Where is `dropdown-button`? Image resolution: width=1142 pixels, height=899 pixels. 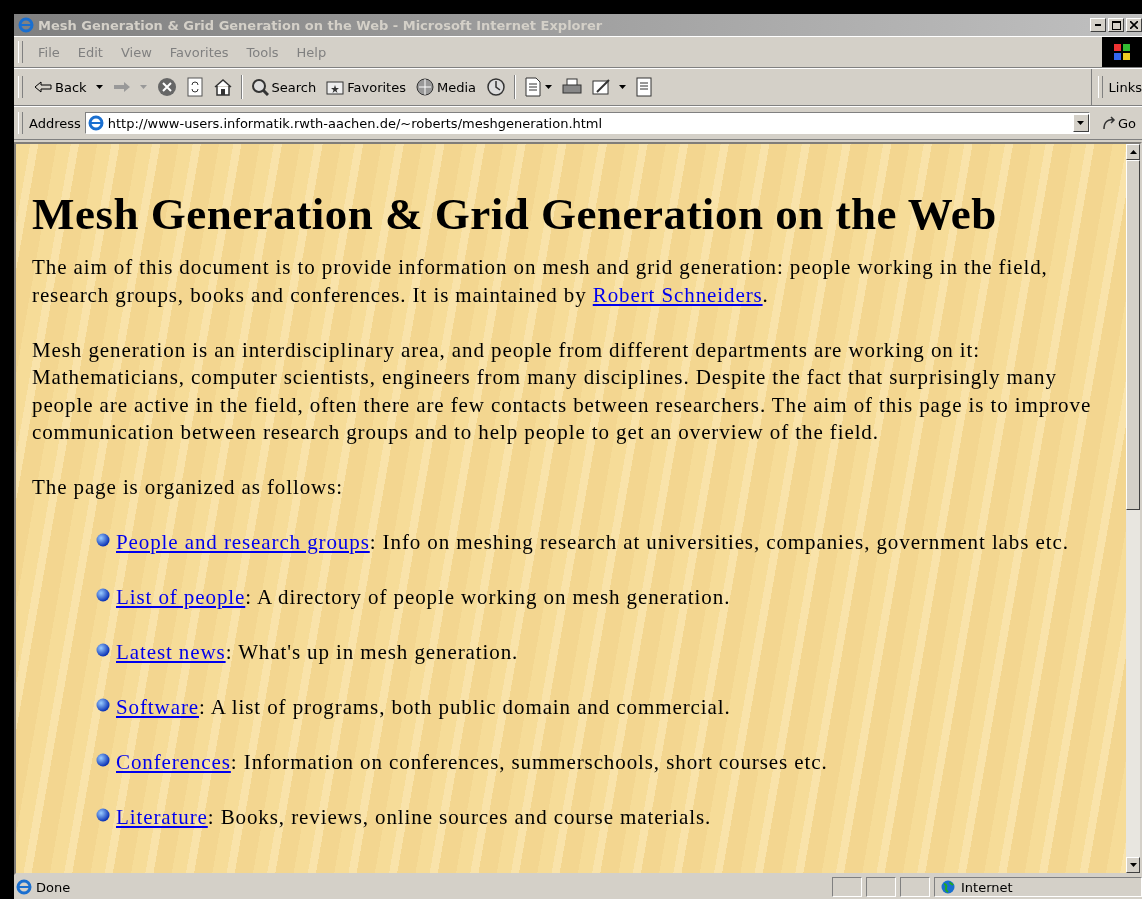
dropdown-button is located at coordinates (1080, 123).